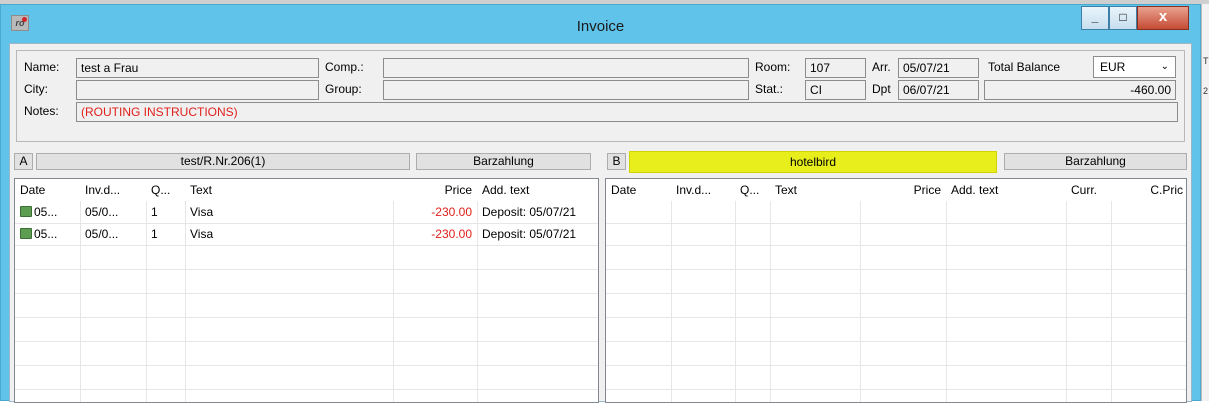 Image resolution: width=1209 pixels, height=403 pixels. I want to click on minimize-button: _, so click(1095, 18).